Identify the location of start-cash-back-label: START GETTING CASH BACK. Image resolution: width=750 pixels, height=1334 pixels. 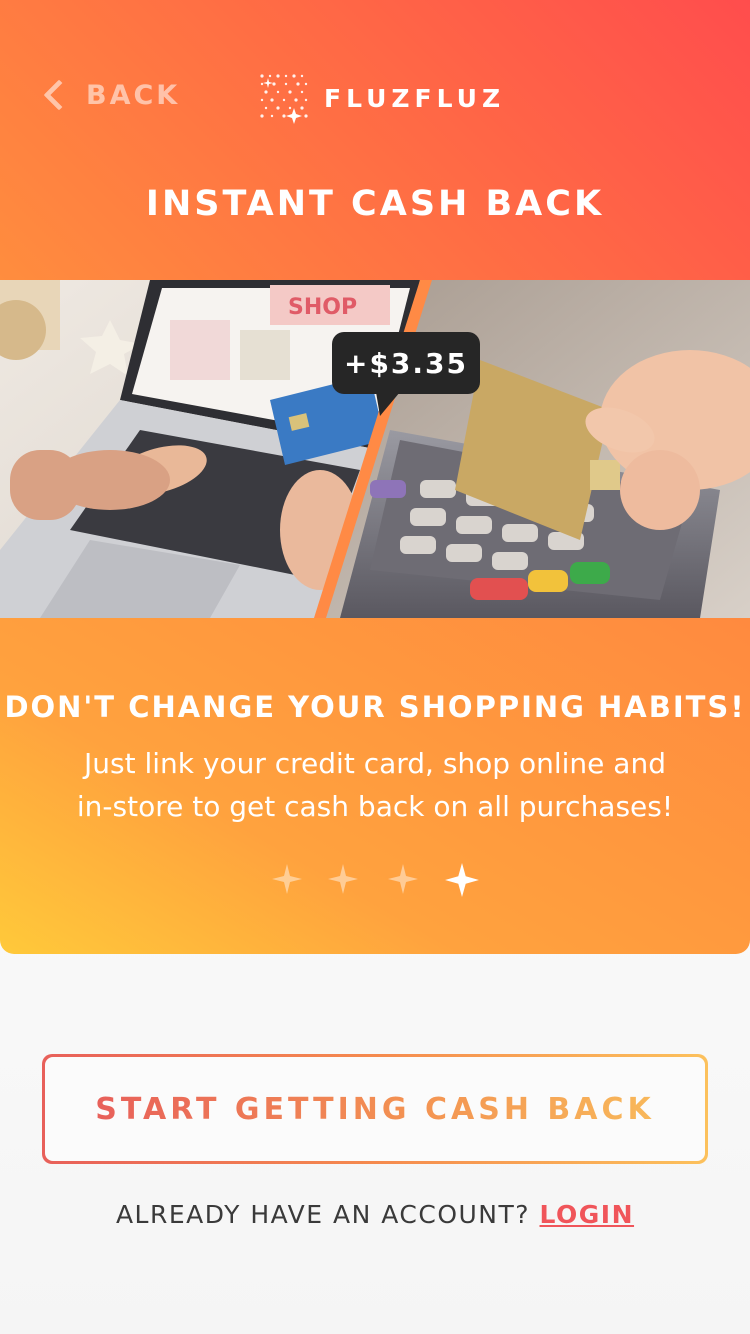
(375, 1109).